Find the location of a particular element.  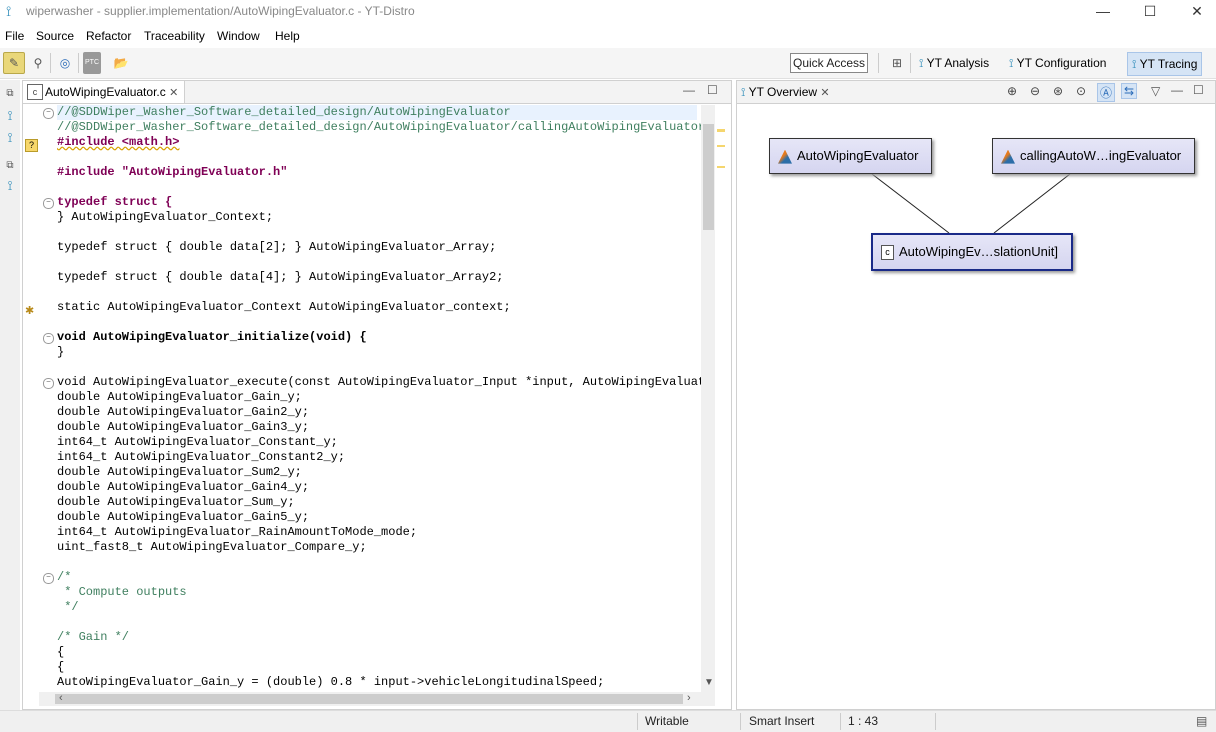

status-cursor-position: 1 : 43 is located at coordinates (863, 721).